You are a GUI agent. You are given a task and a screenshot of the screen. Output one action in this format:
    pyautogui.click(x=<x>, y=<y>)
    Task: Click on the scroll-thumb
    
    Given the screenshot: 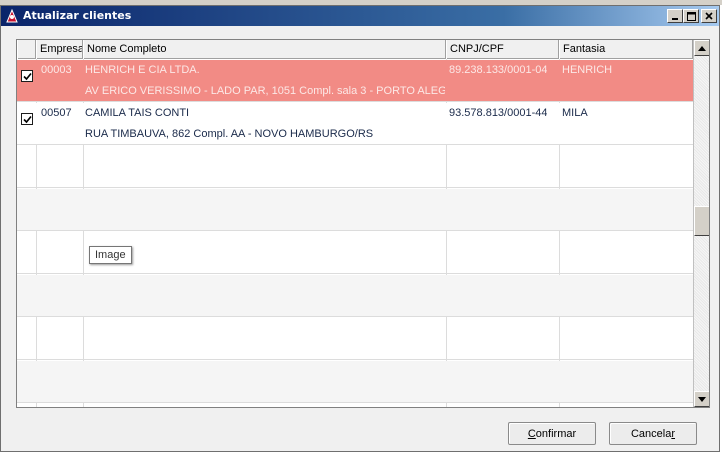 What is the action you would take?
    pyautogui.click(x=701, y=221)
    